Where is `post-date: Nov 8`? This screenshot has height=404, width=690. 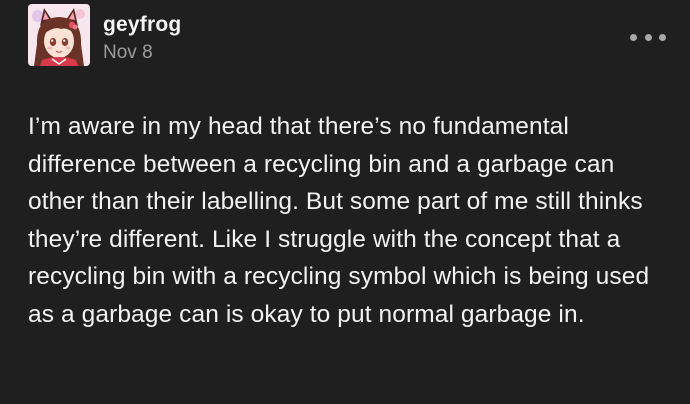
post-date: Nov 8 is located at coordinates (128, 53).